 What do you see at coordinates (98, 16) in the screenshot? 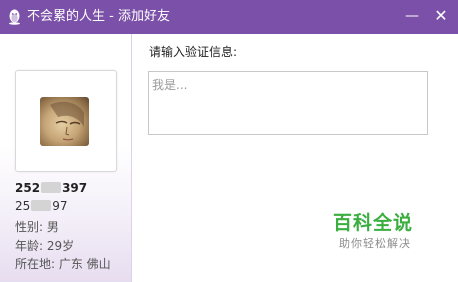
I see `window-title: 不会累的人生 - 添加好友` at bounding box center [98, 16].